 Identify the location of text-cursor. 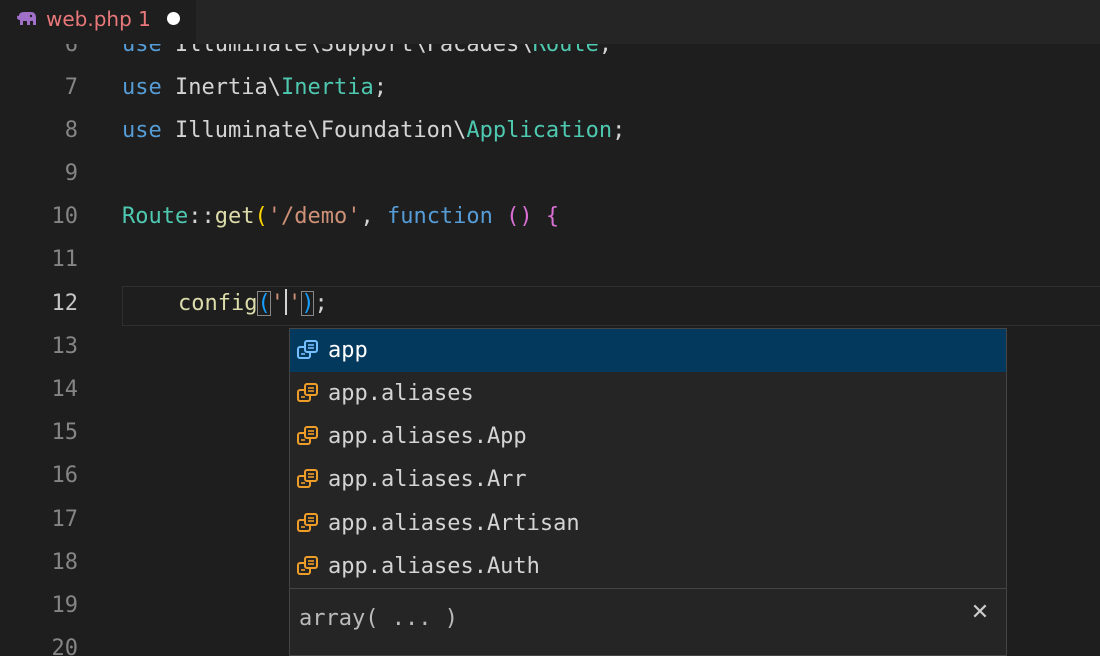
(285, 302).